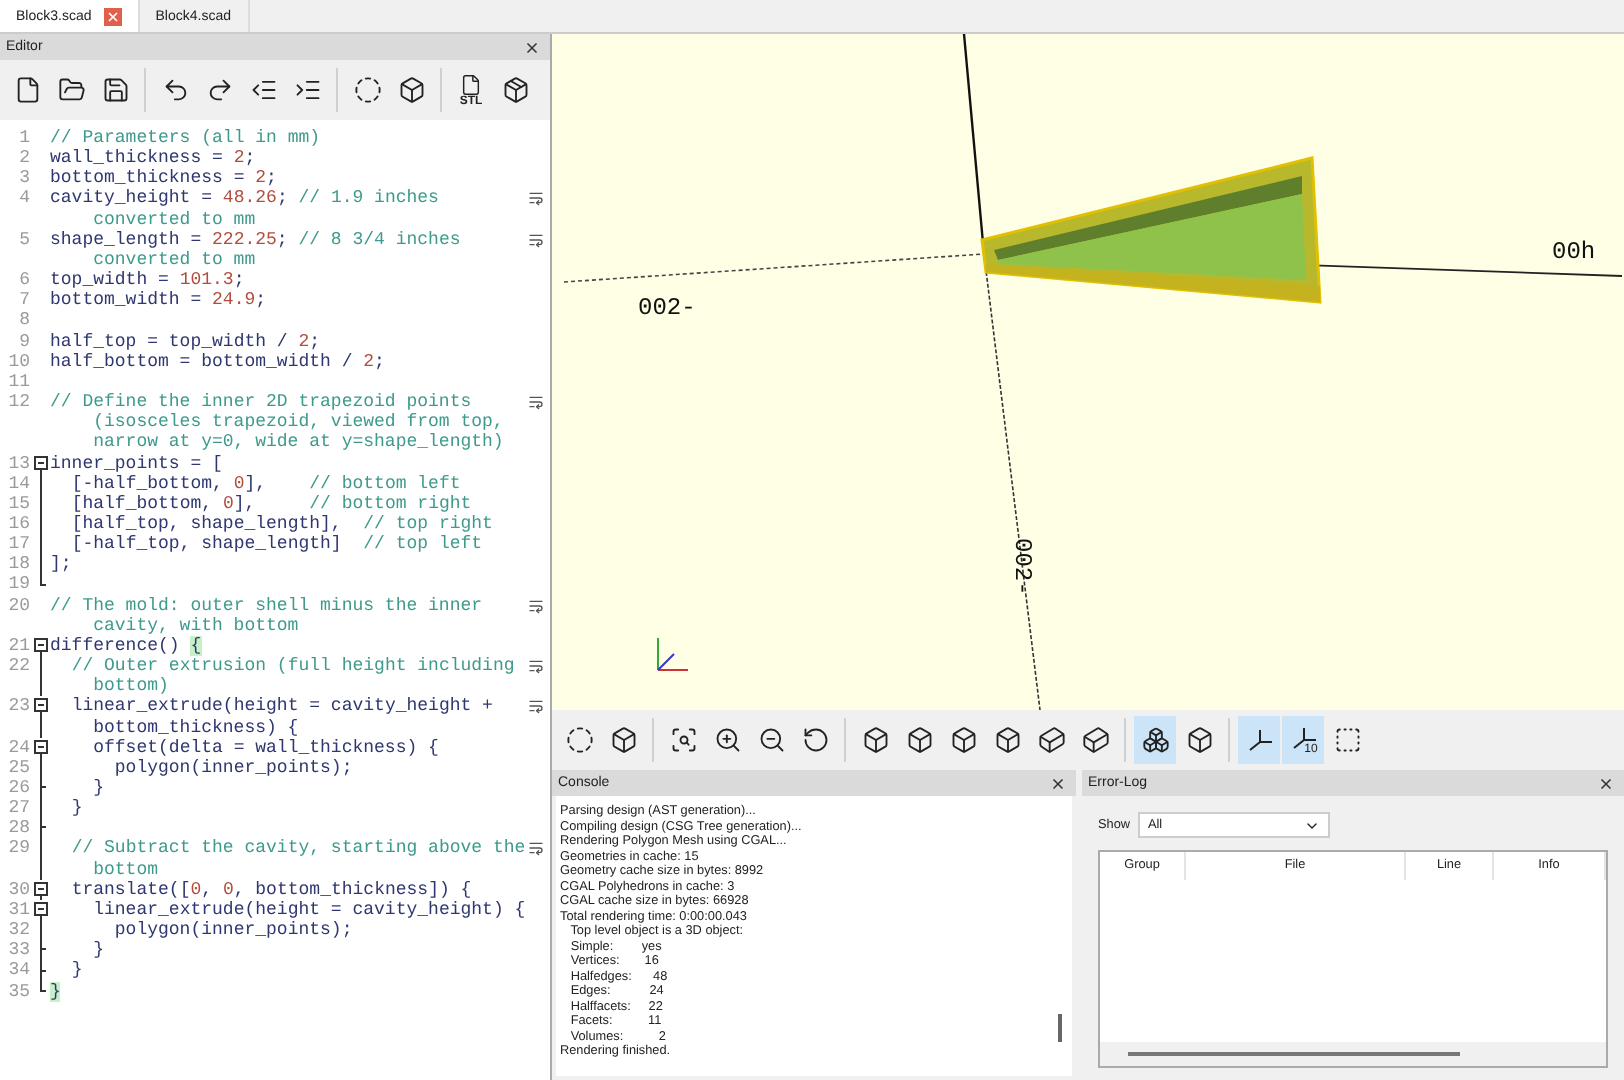 The width and height of the screenshot is (1624, 1080). I want to click on line-number: 11, so click(19, 382).